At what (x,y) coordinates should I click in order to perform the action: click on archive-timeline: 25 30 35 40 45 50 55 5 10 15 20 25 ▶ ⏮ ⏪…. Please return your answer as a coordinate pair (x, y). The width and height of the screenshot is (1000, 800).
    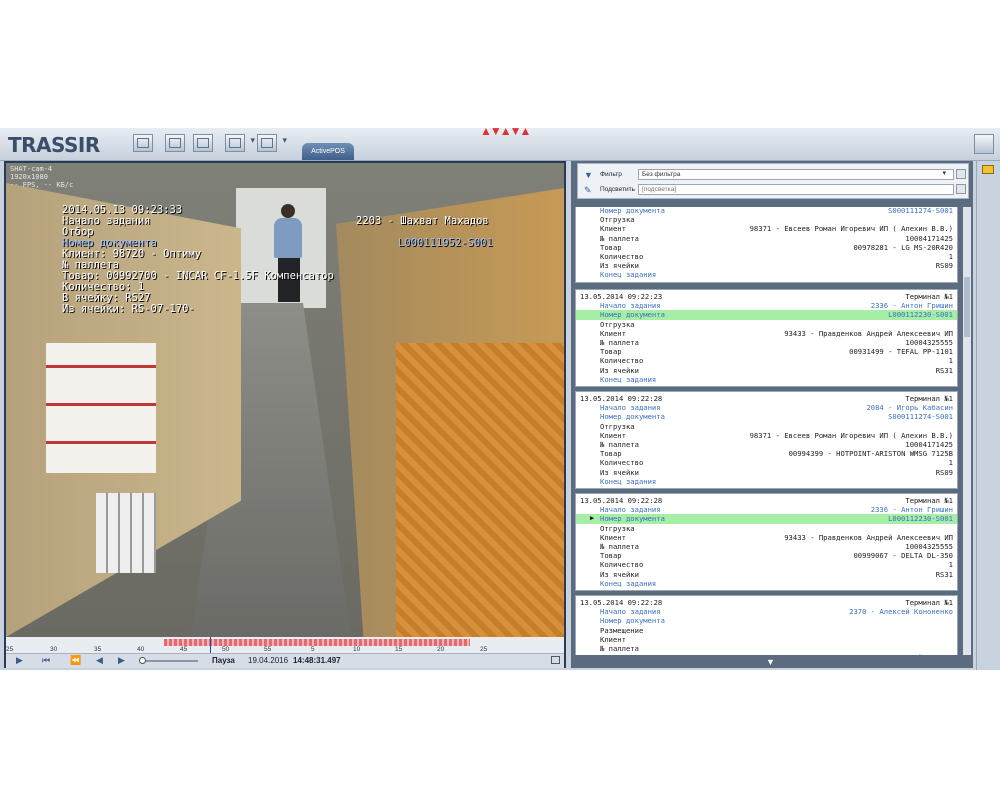
    Looking at the image, I should click on (285, 652).